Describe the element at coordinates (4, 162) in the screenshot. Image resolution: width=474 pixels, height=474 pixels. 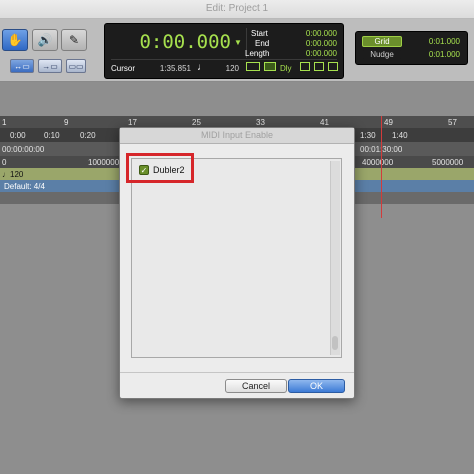
I see `samples-tick: 0` at that location.